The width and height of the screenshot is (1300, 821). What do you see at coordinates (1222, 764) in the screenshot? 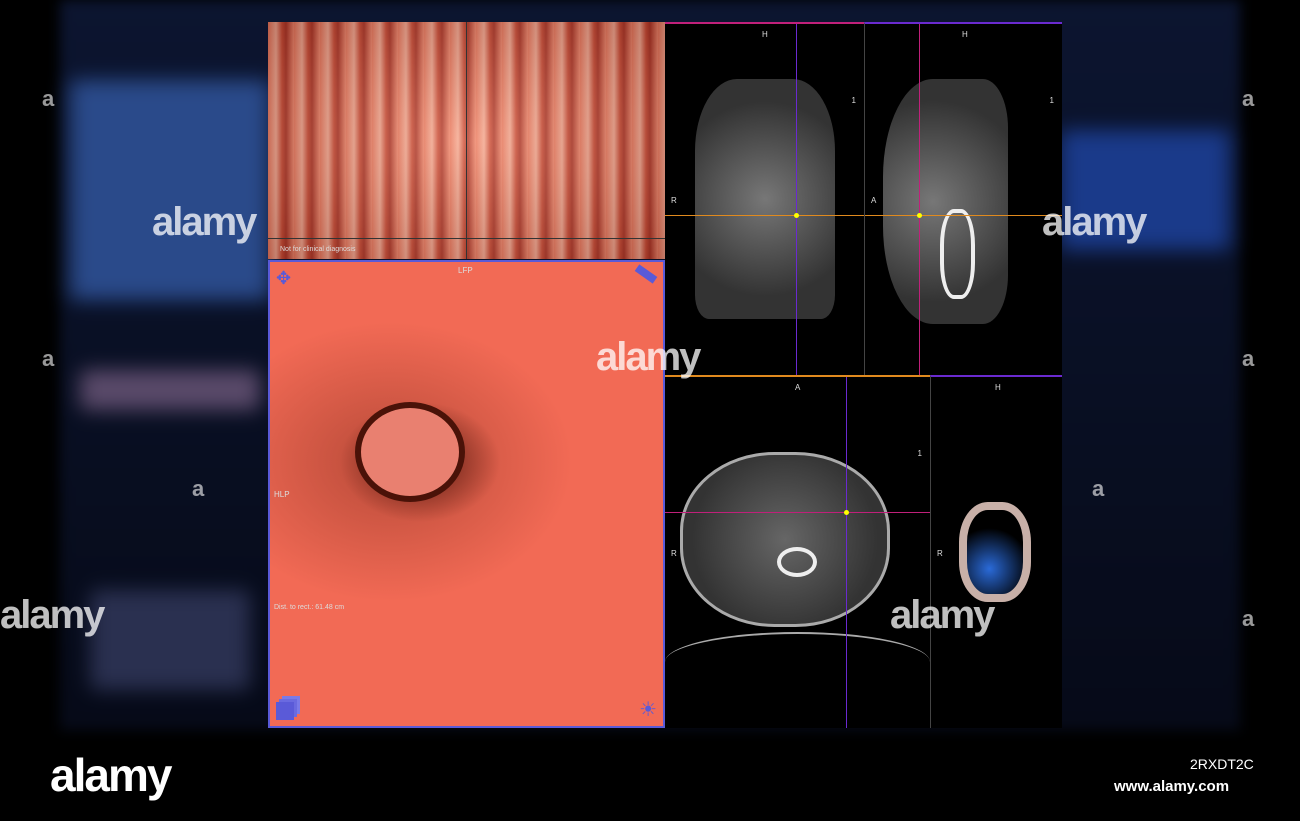
I see `image-id: 2RXDT2C` at bounding box center [1222, 764].